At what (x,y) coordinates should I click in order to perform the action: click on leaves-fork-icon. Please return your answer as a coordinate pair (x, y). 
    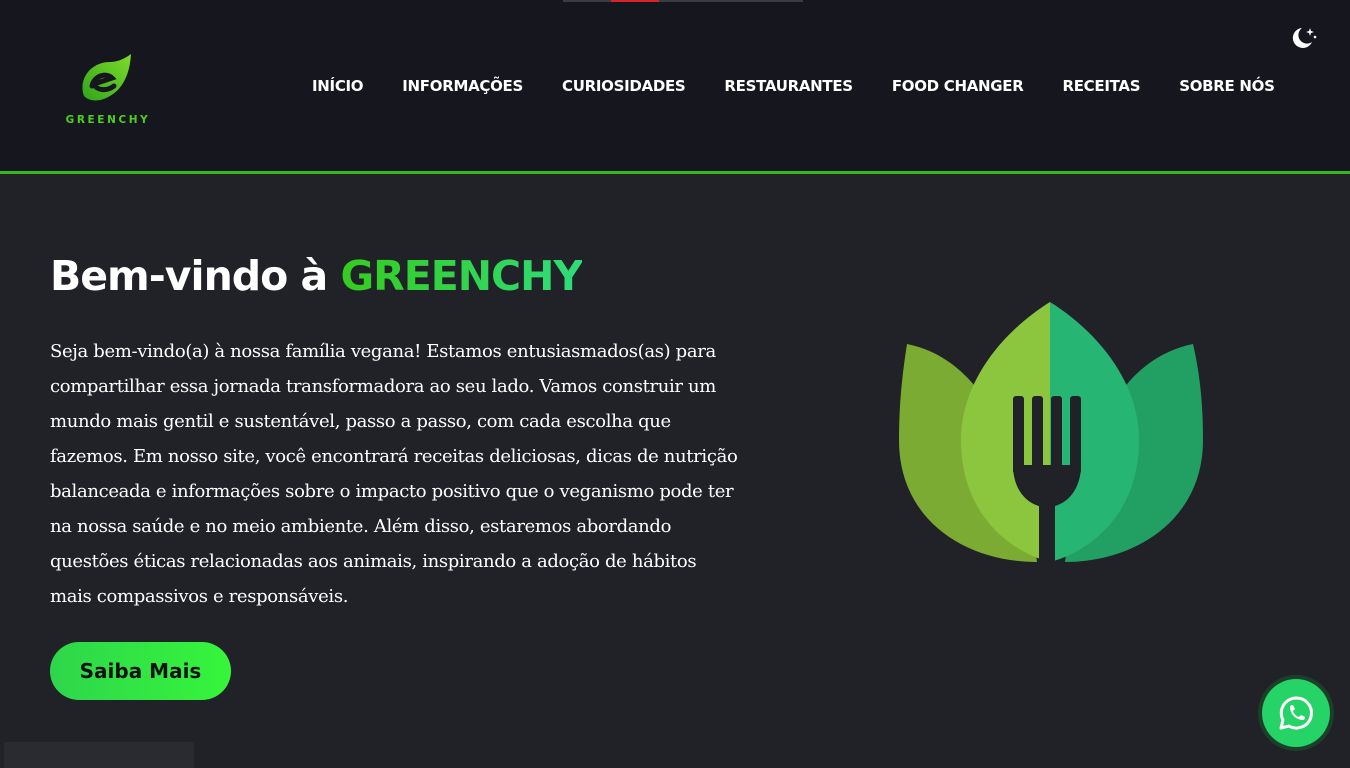
    Looking at the image, I should click on (1051, 435).